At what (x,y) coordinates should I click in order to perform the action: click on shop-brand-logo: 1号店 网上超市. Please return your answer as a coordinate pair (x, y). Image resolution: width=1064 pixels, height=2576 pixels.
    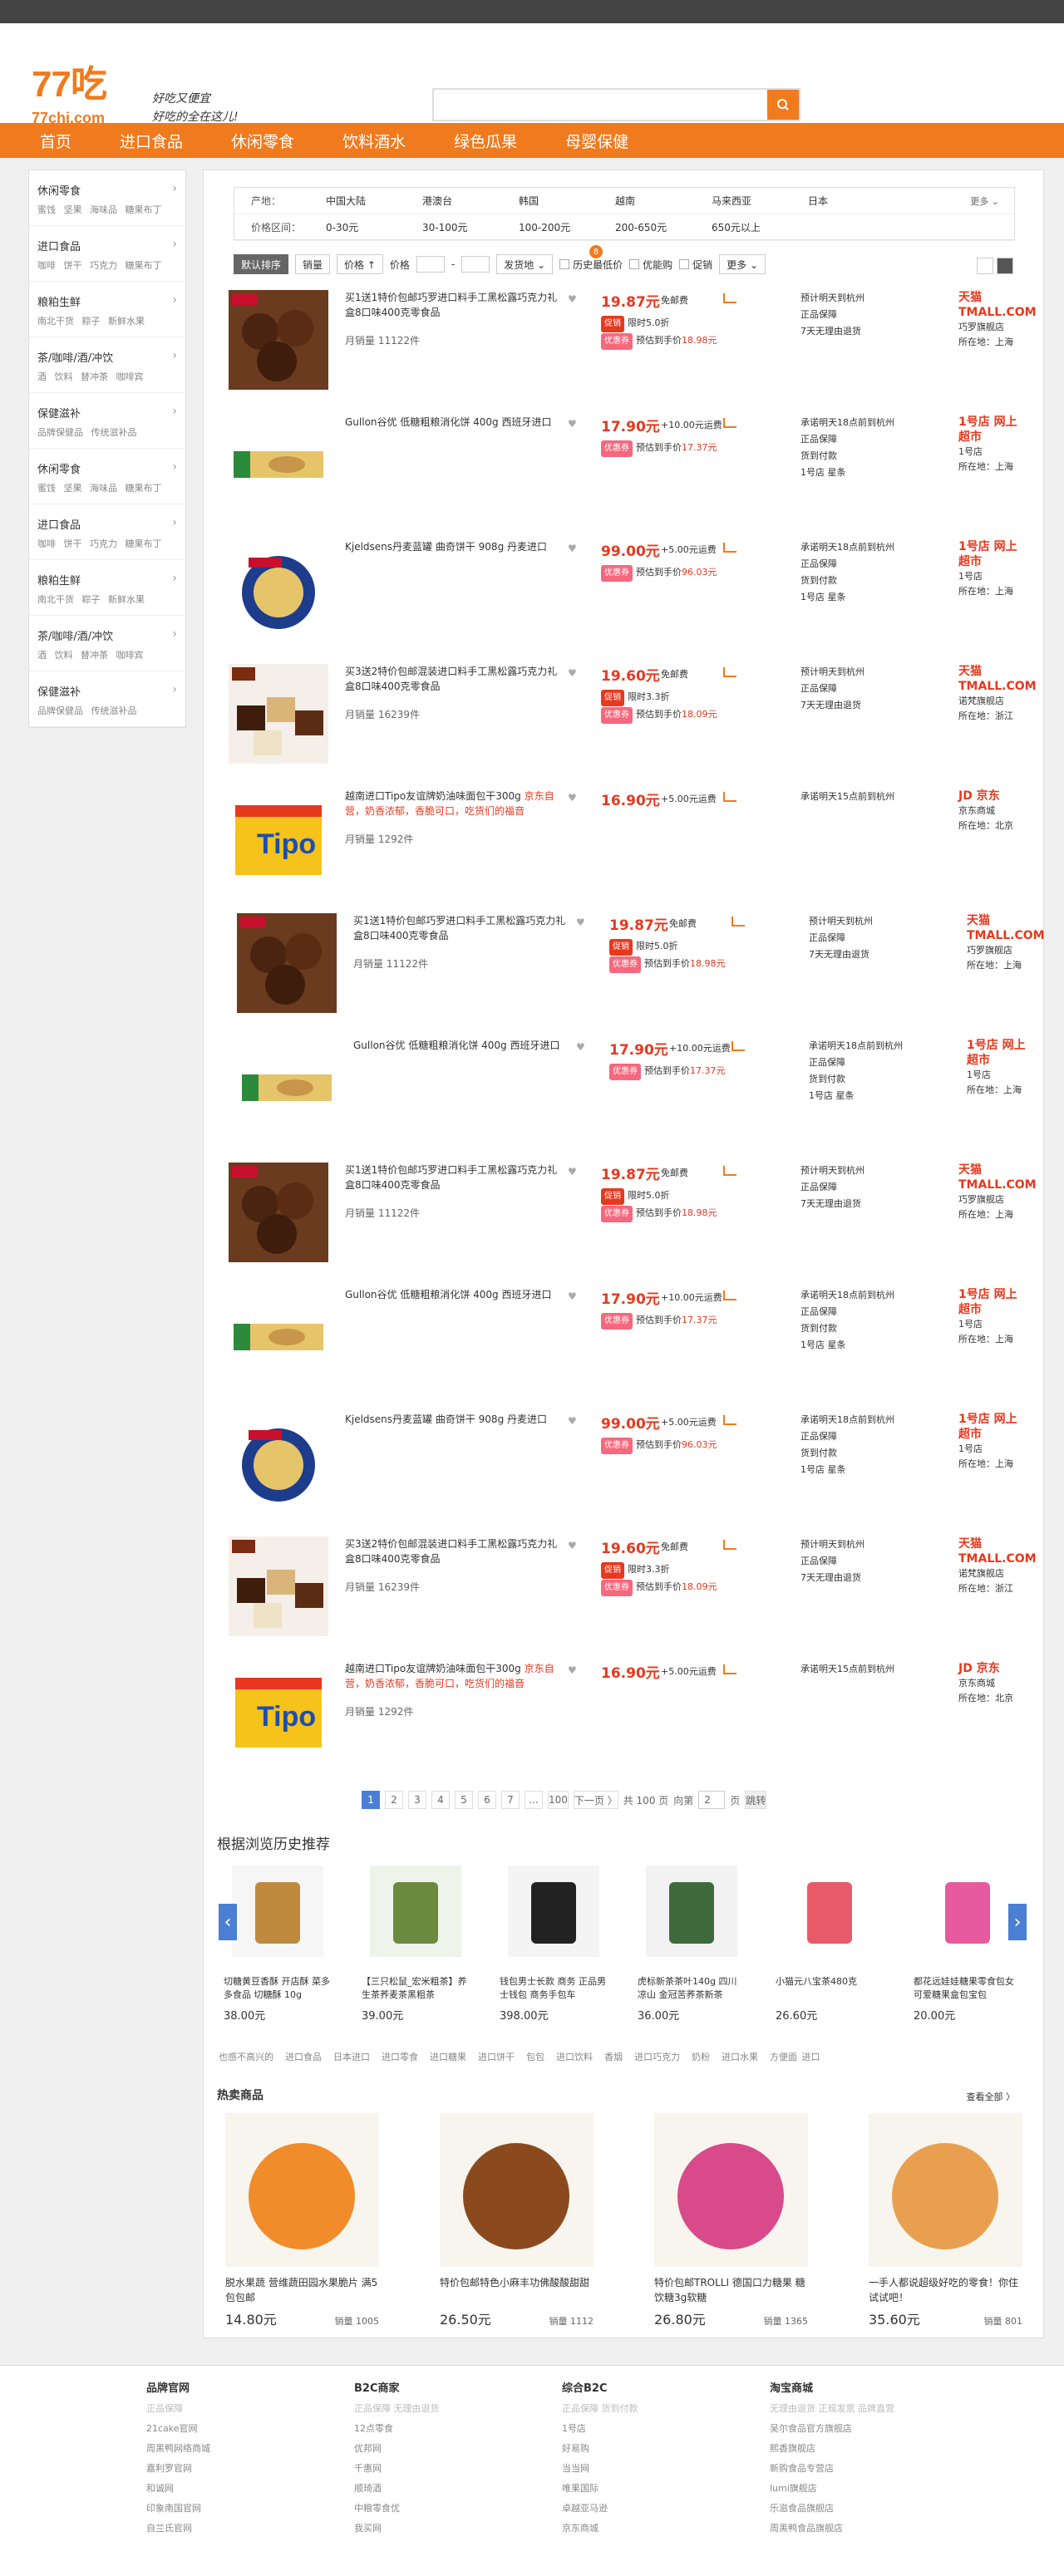
    Looking at the image, I should click on (992, 430).